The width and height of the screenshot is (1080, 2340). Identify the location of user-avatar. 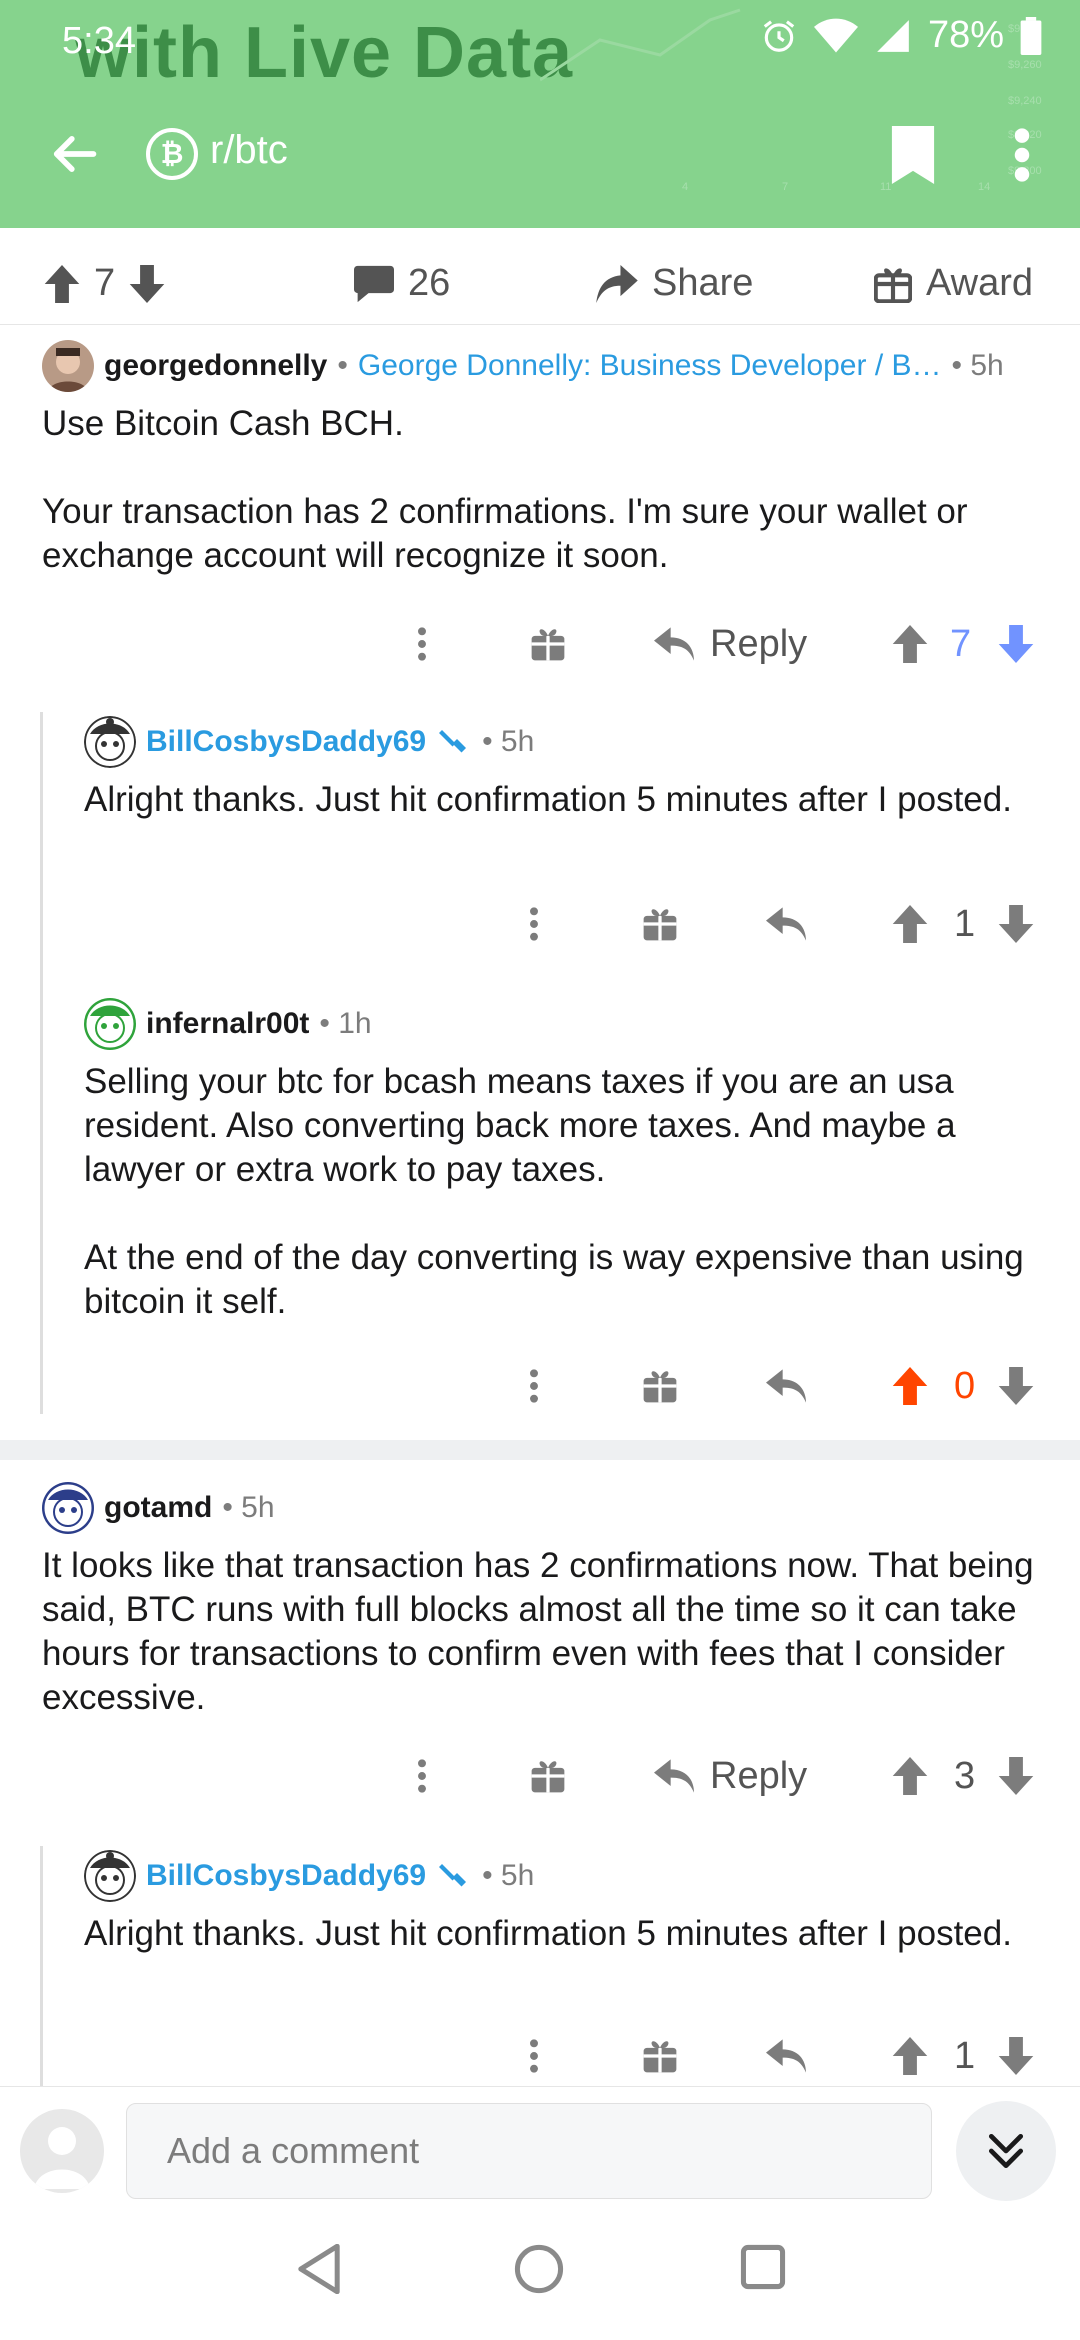
(62, 2151).